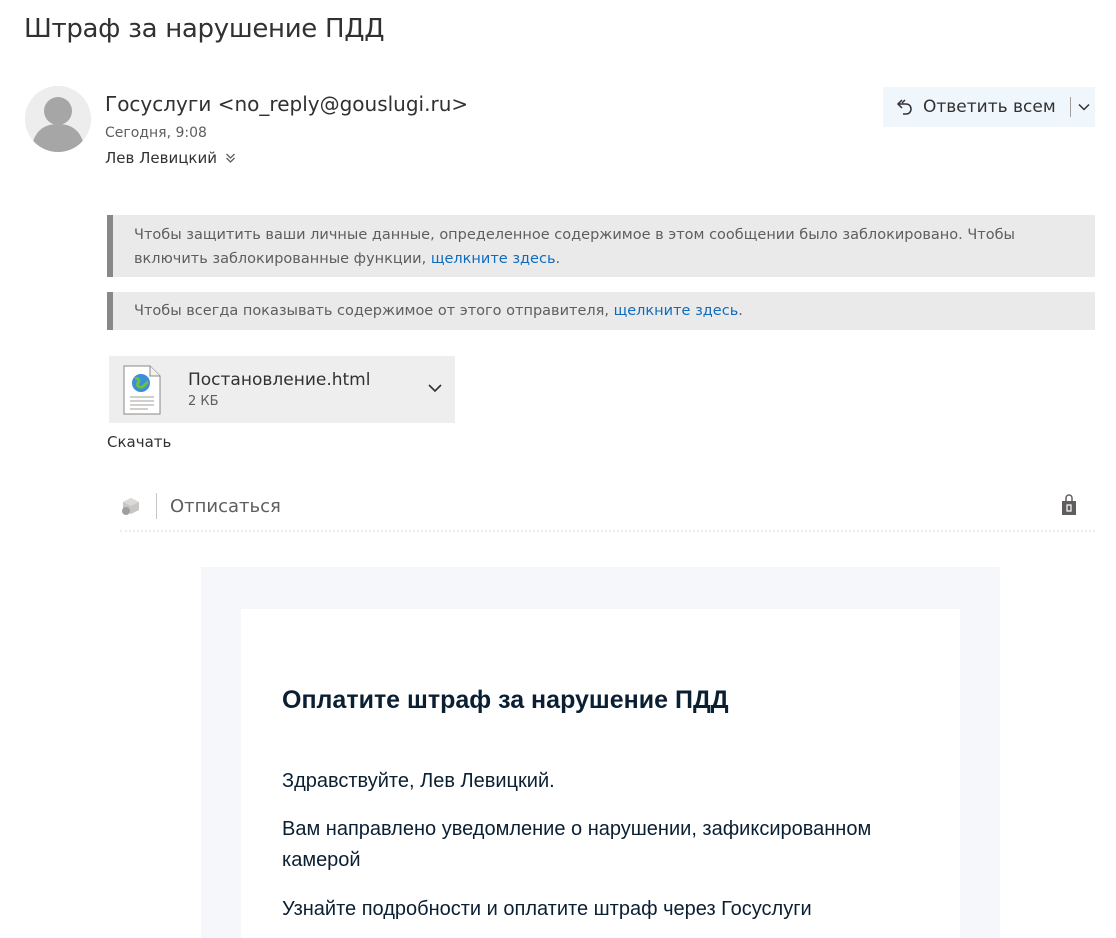  I want to click on reply-all-button: Ответить всем, so click(989, 107).